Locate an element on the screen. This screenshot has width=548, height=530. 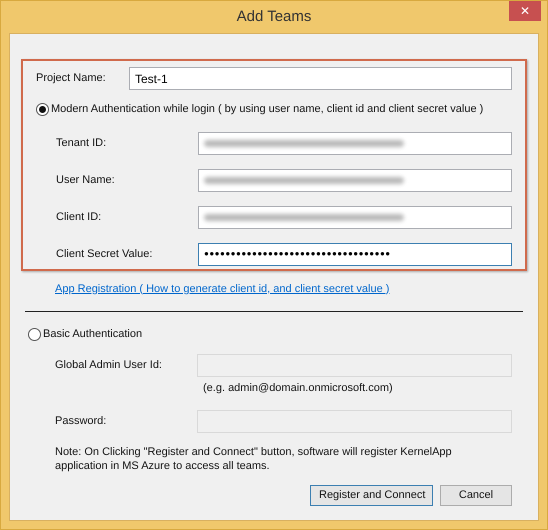
field-label: Password: is located at coordinates (81, 422).